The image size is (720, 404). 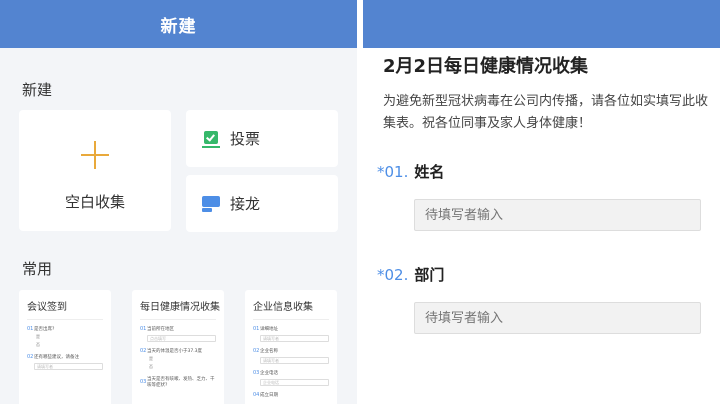 I want to click on vote-label: 投票, so click(x=245, y=139).